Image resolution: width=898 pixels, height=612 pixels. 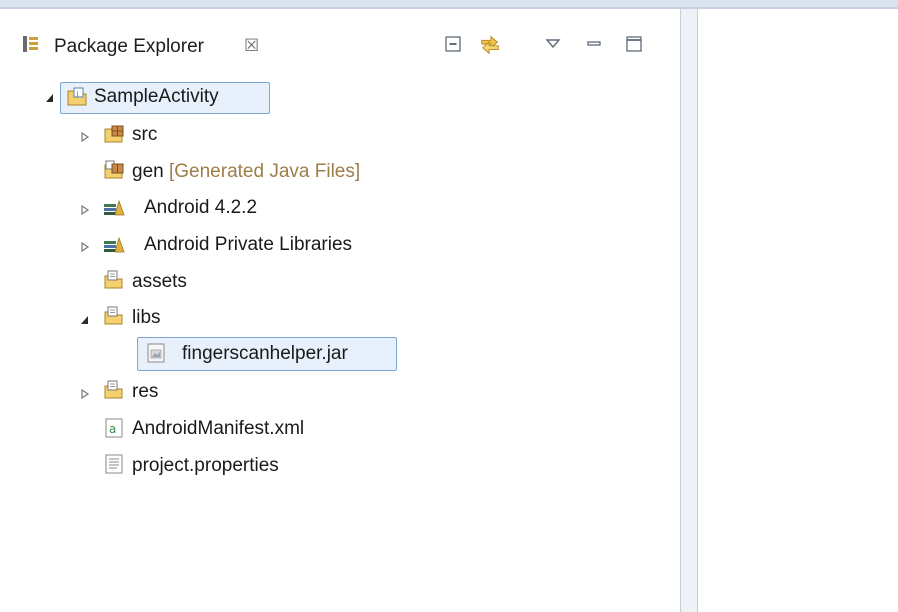 I want to click on tree-item-label: gen [Generated Java Files], so click(x=246, y=172).